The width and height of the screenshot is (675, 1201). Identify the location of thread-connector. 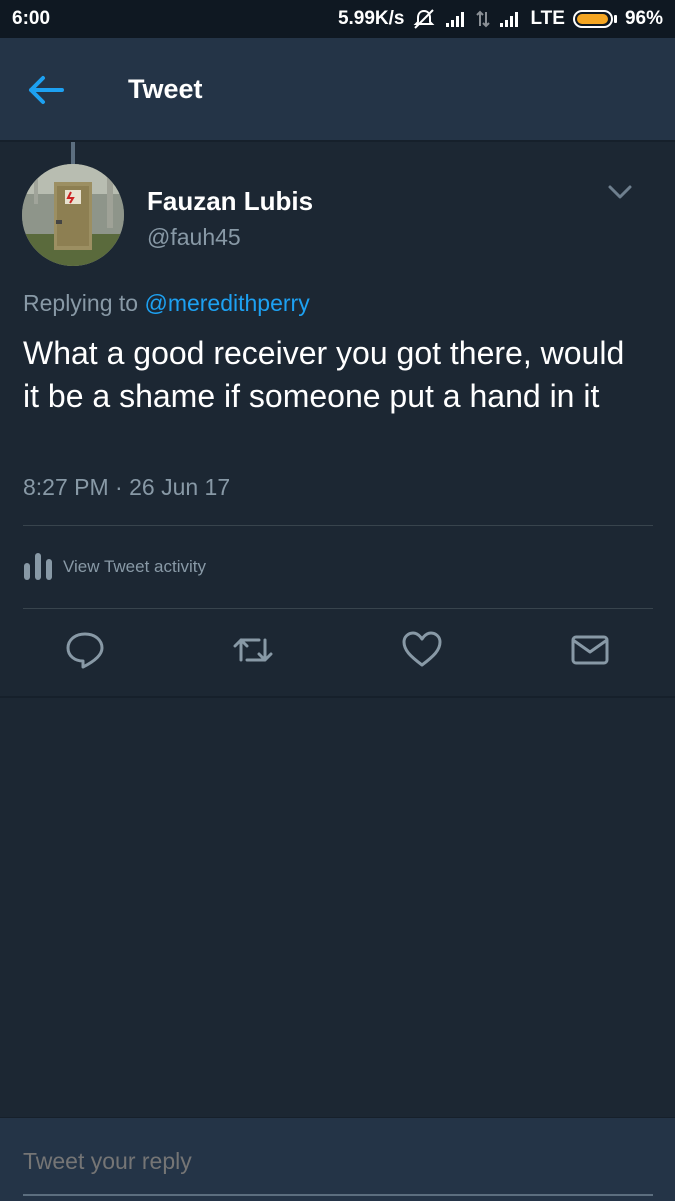
(73, 153).